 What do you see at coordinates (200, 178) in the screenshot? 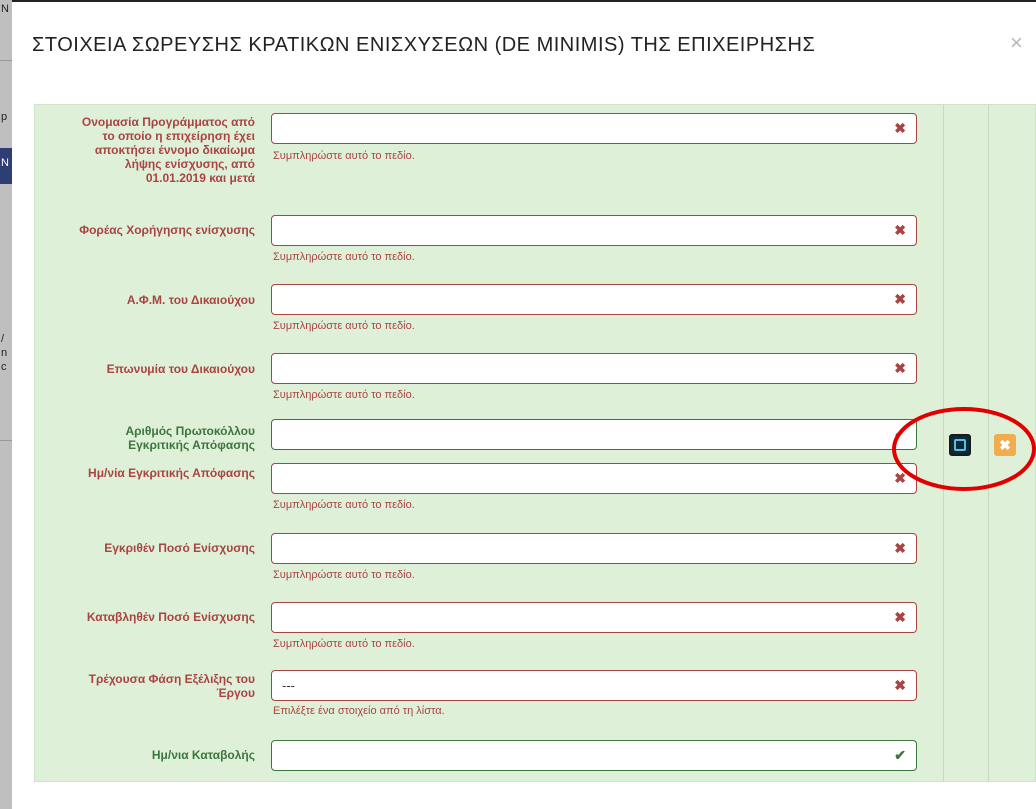
I see `field-label-line: 01.01.2019 και μετά` at bounding box center [200, 178].